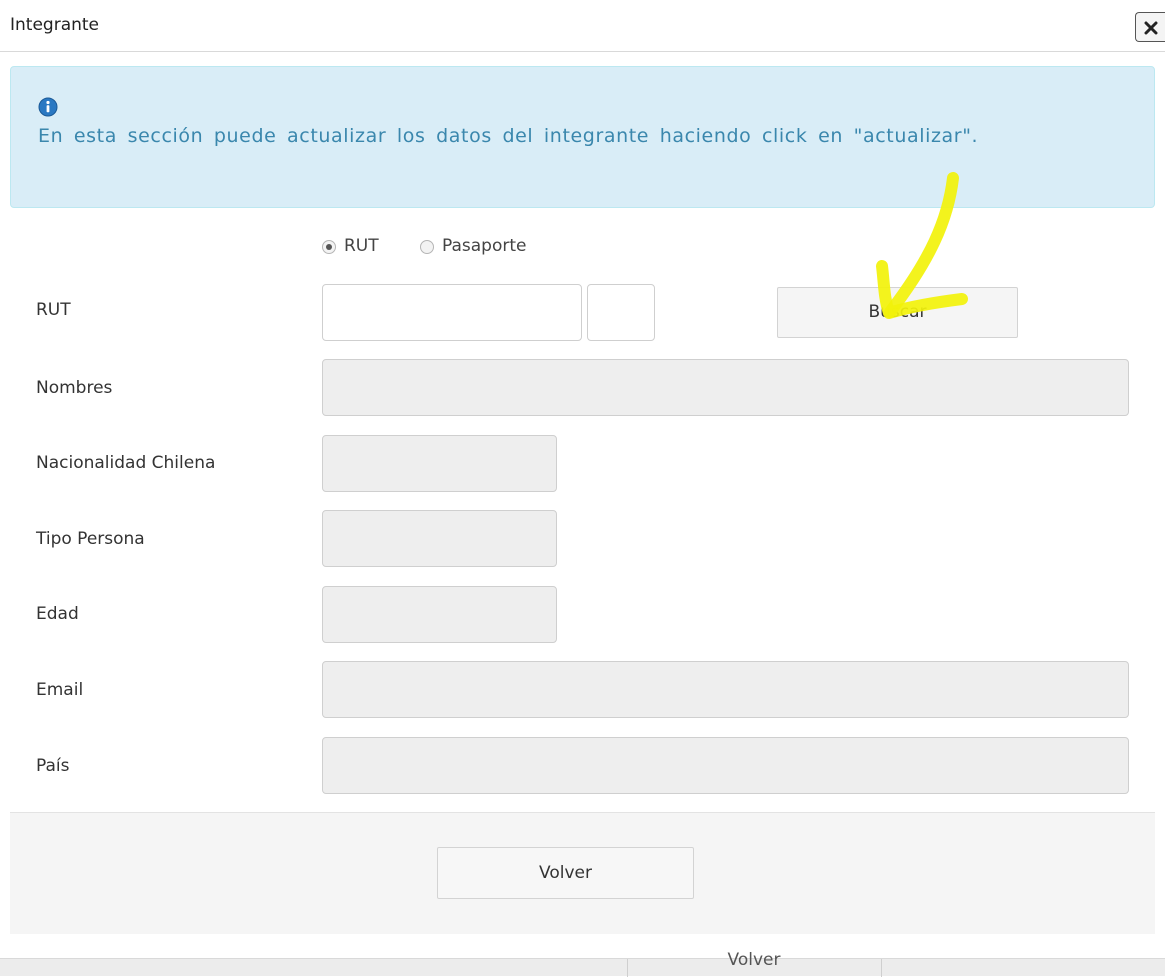  I want to click on email-label: Email, so click(60, 690).